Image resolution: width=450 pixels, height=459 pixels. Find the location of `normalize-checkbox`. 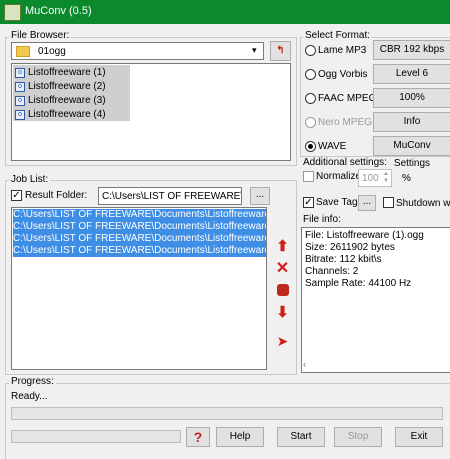

normalize-checkbox is located at coordinates (308, 176).